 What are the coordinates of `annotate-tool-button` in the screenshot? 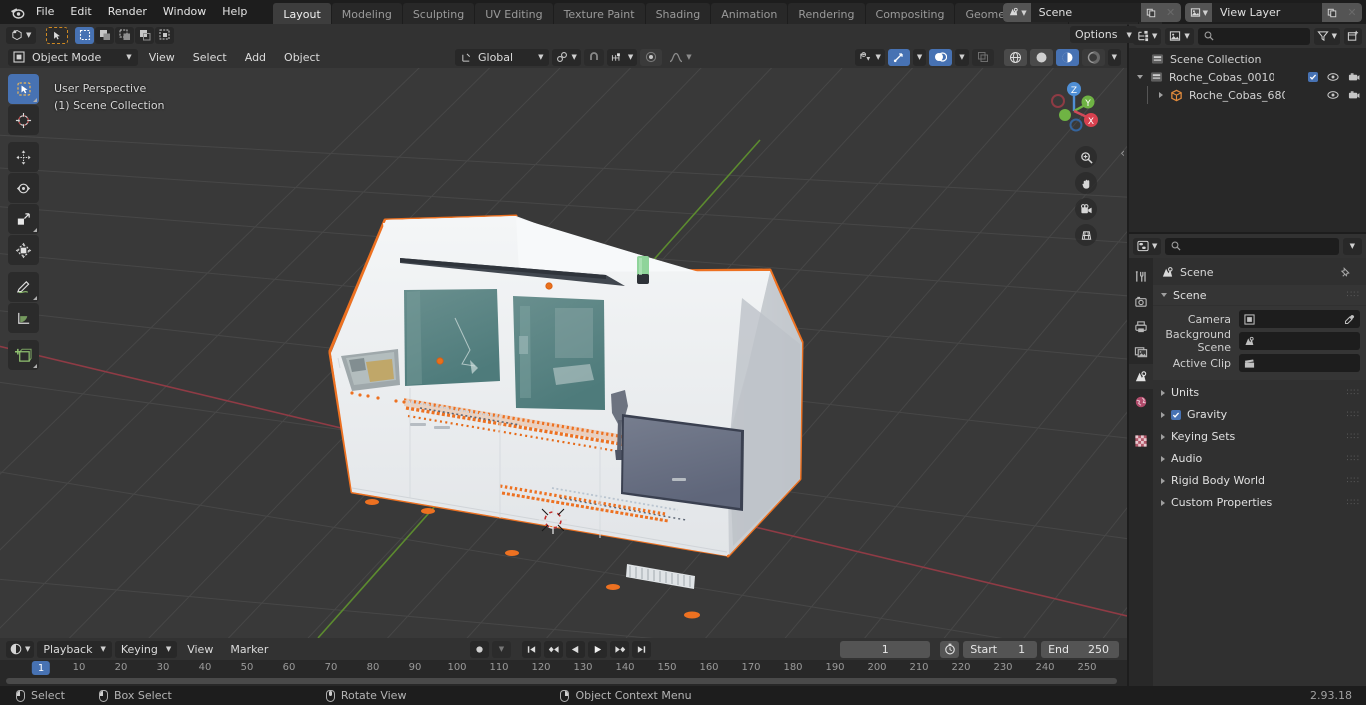 It's located at (23, 287).